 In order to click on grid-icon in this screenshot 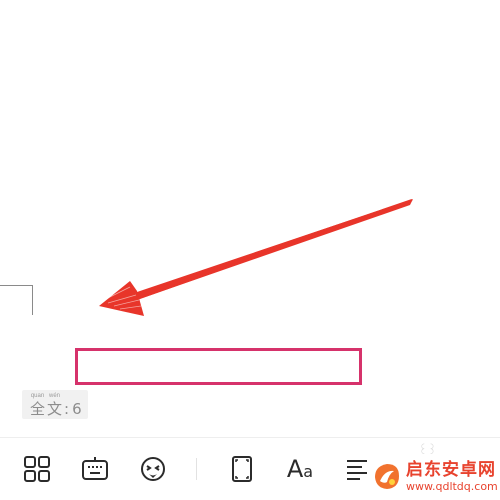, I will do `click(37, 469)`.